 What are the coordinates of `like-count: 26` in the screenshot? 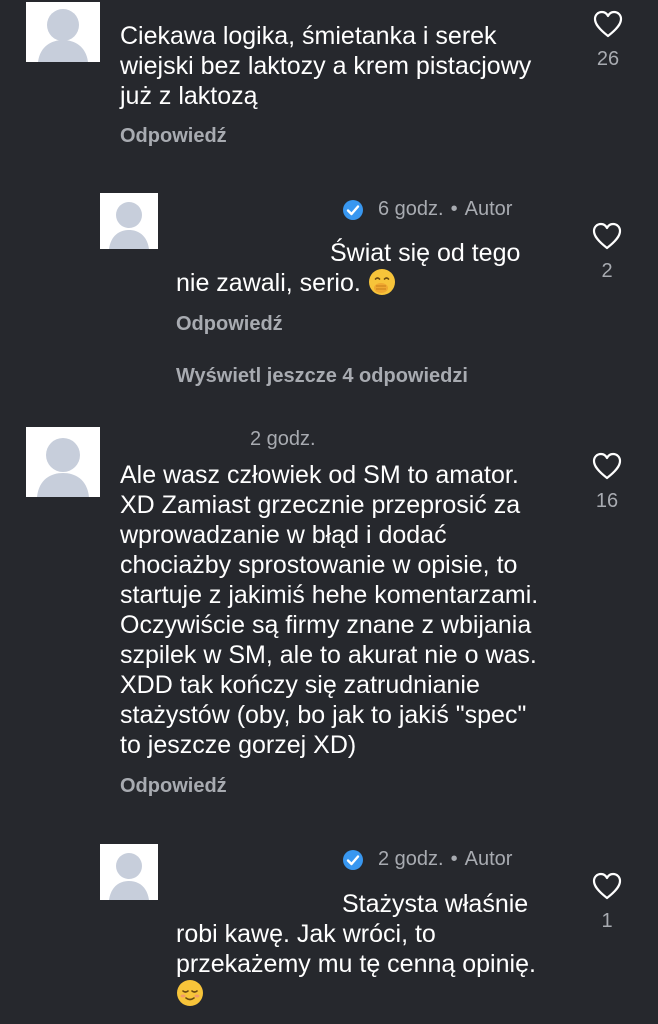 It's located at (608, 59).